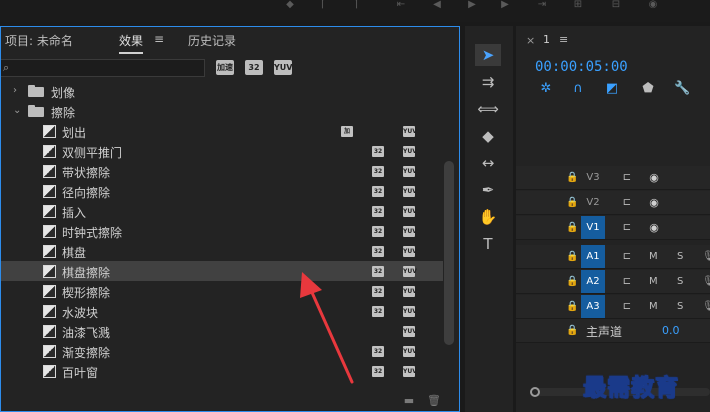  Describe the element at coordinates (254, 67) in the screenshot. I see `32bit-filter-button: 32` at that location.